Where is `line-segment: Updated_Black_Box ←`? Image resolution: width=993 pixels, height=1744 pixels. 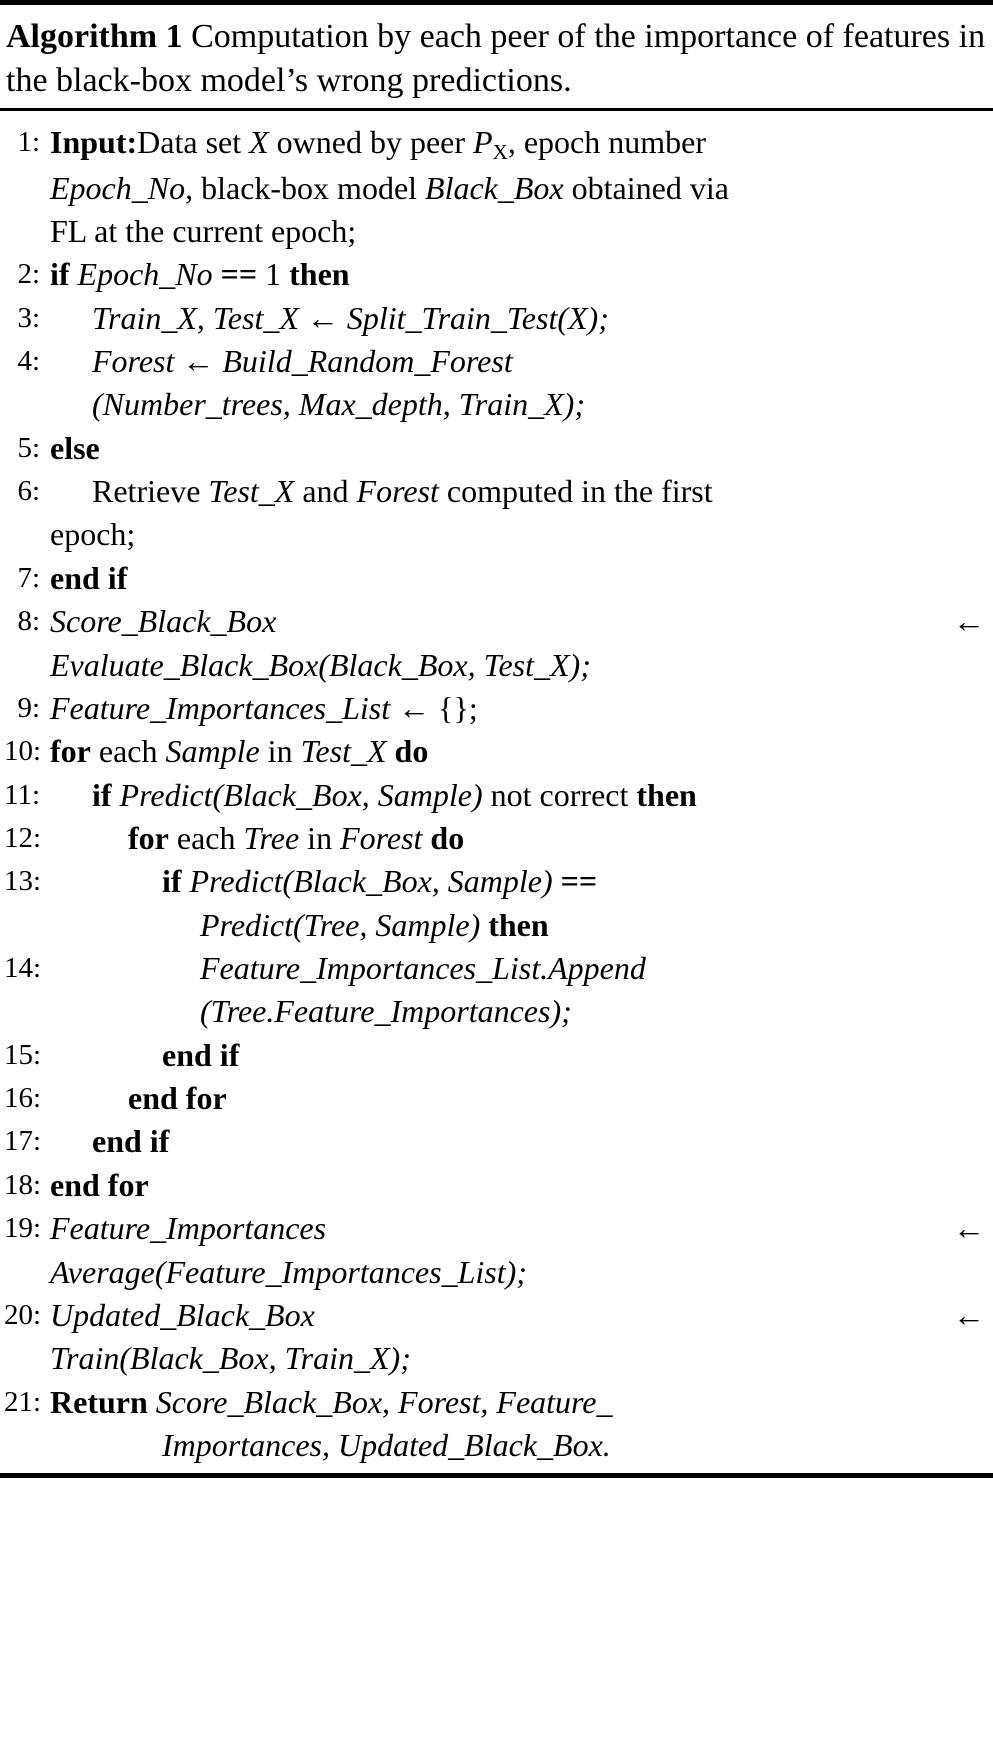
line-segment: Updated_Black_Box ← is located at coordinates (519, 1315).